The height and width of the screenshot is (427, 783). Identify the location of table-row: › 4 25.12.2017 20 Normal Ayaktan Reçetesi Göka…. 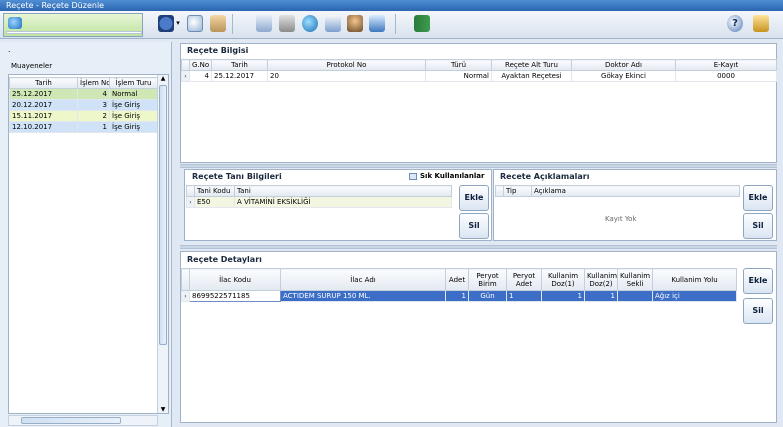
(479, 76).